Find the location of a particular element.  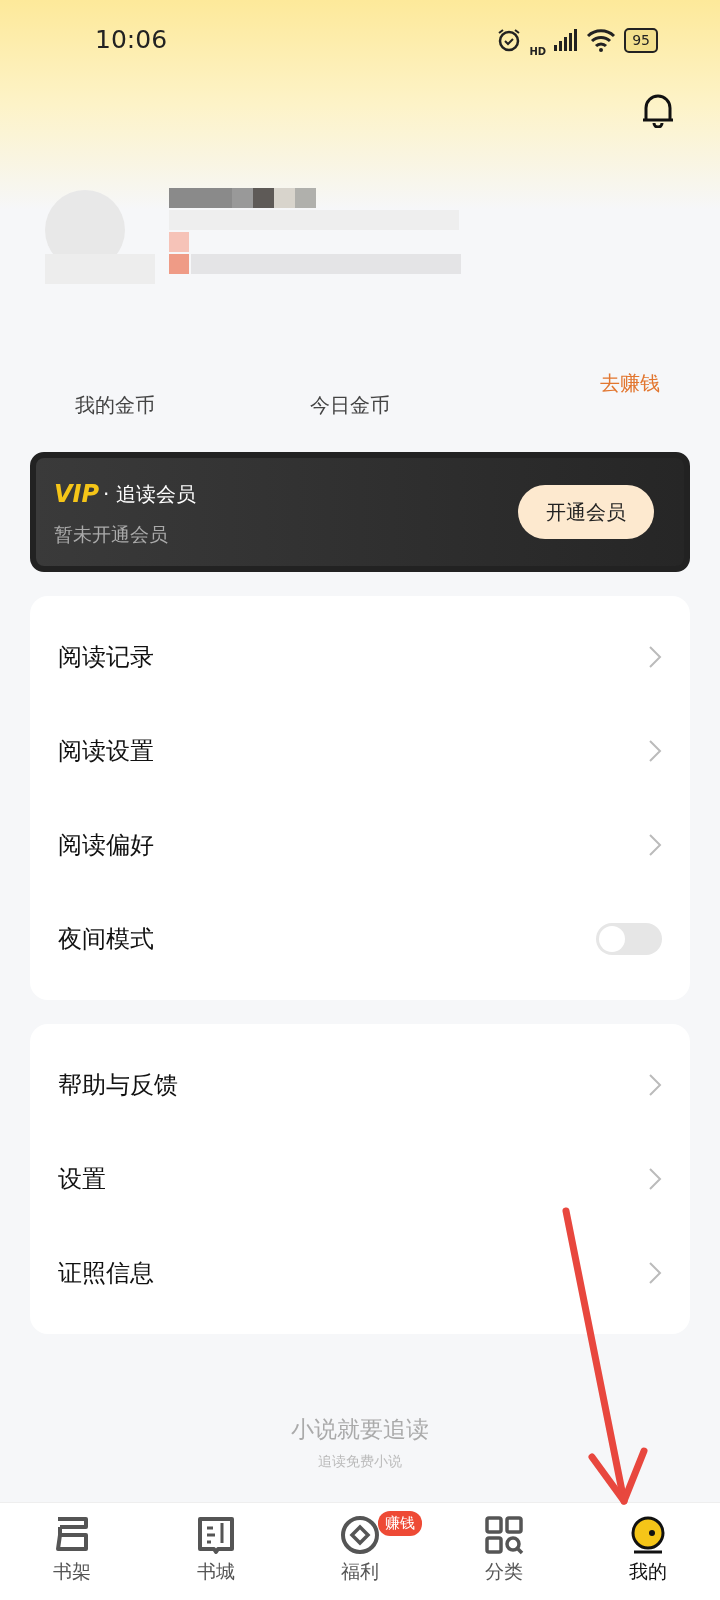

coin-icon is located at coordinates (360, 1535).